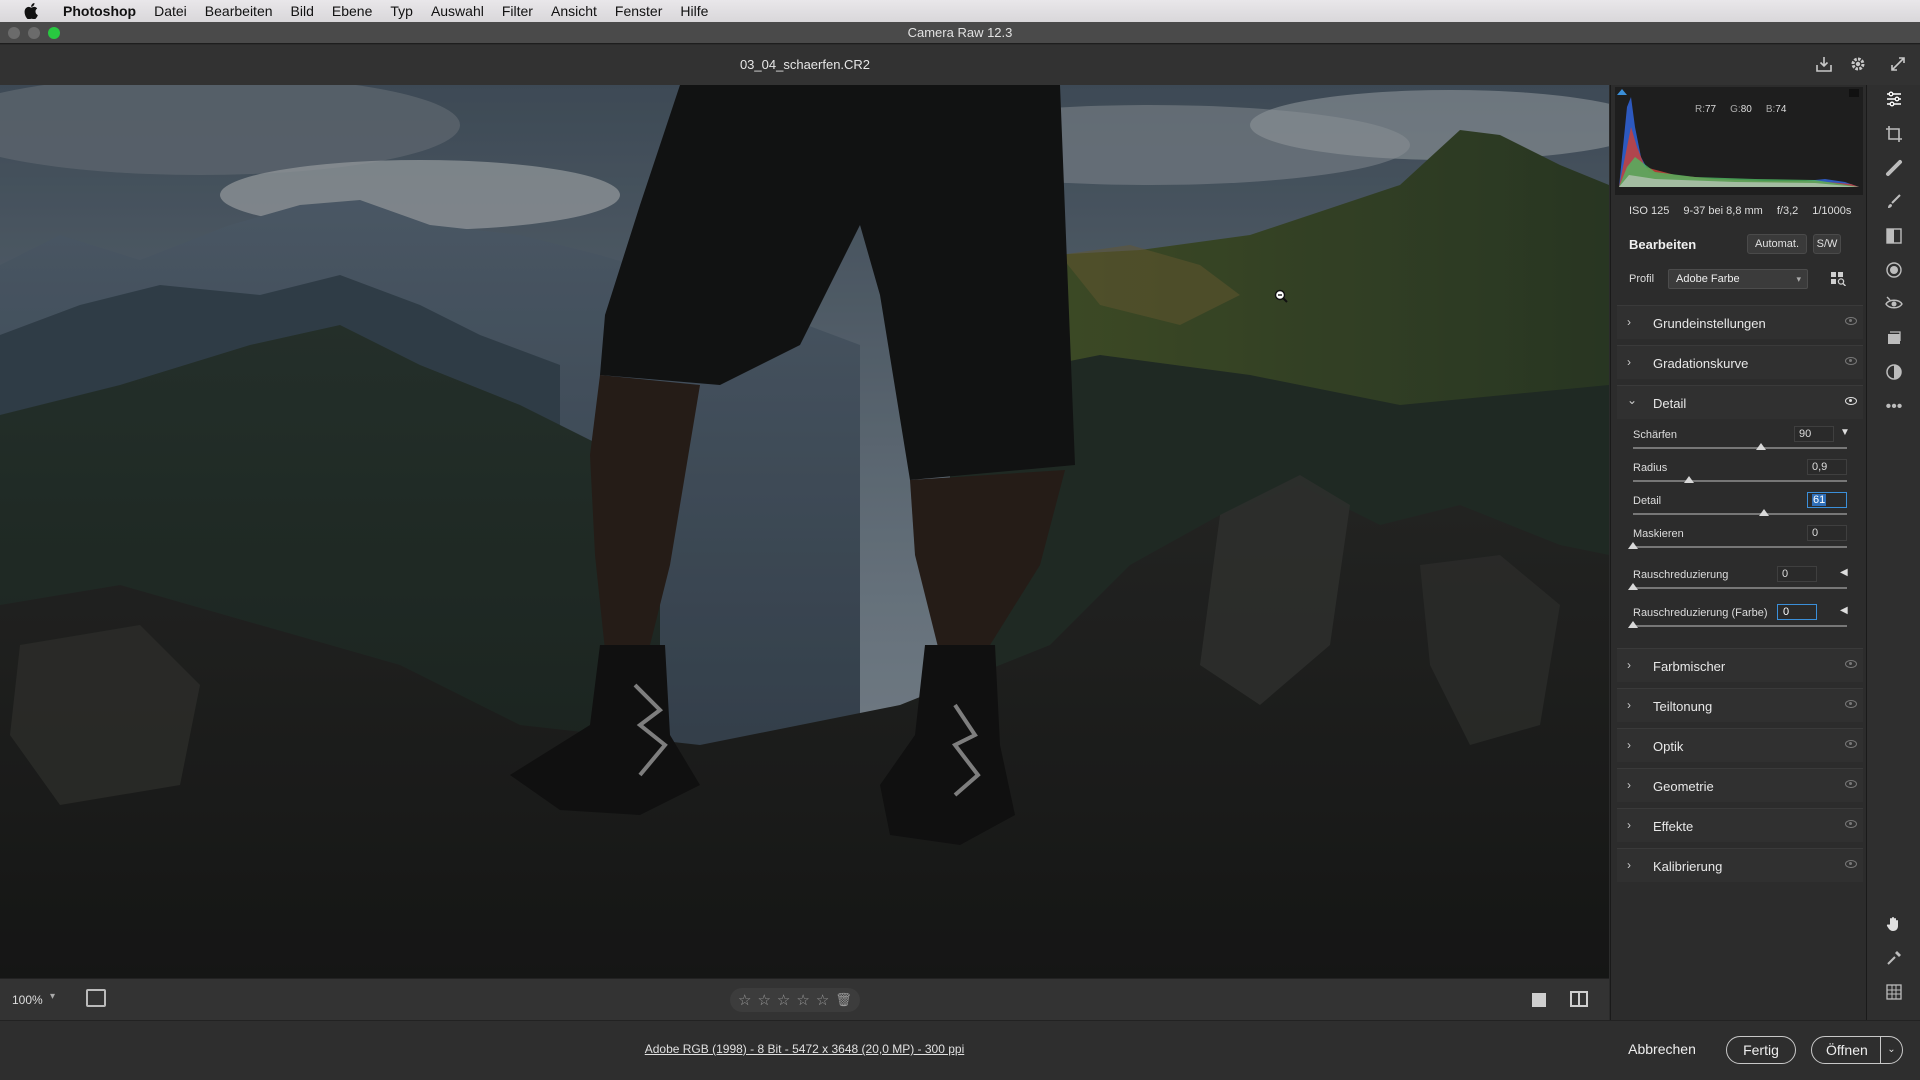 The width and height of the screenshot is (1920, 1080). Describe the element at coordinates (1827, 500) in the screenshot. I see `detail-value: 61` at that location.